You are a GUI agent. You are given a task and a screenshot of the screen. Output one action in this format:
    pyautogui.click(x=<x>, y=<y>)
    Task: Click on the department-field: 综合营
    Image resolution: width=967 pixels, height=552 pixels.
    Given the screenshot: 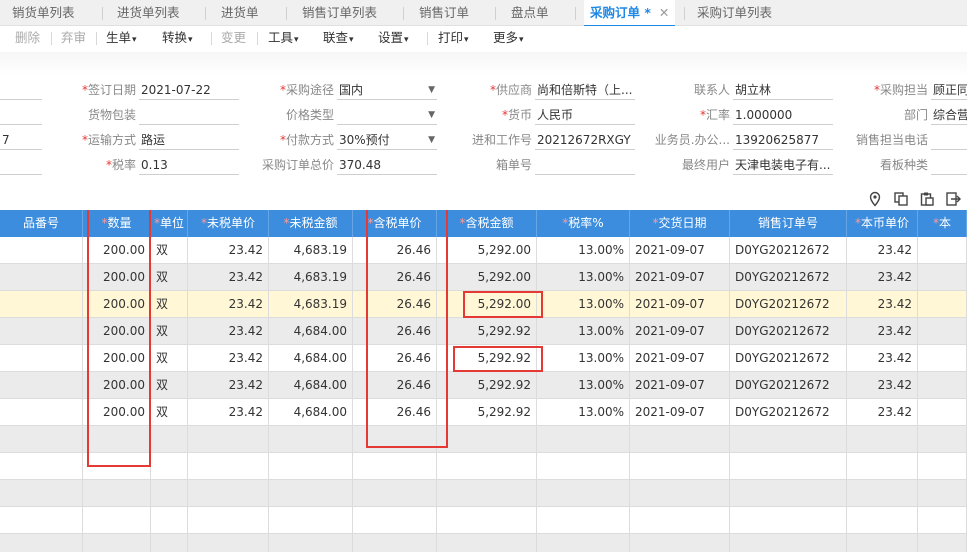 What is the action you would take?
    pyautogui.click(x=949, y=115)
    